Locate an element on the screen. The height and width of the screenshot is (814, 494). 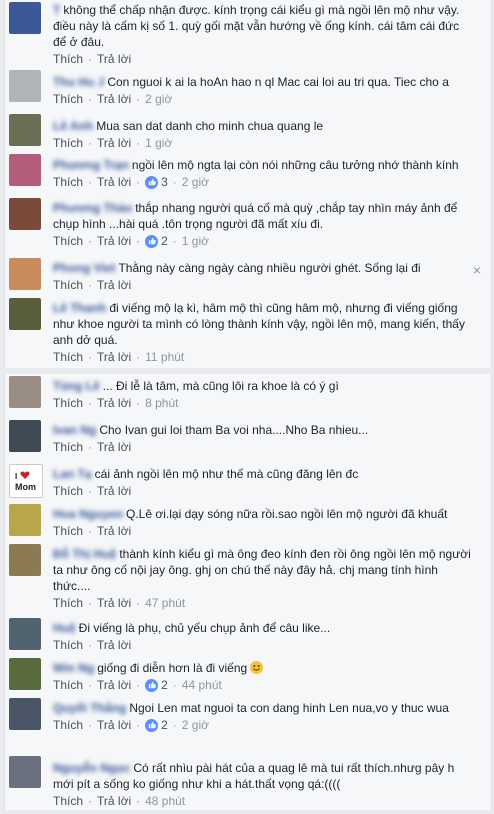
commenter-name: Lan Tạ is located at coordinates (72, 474).